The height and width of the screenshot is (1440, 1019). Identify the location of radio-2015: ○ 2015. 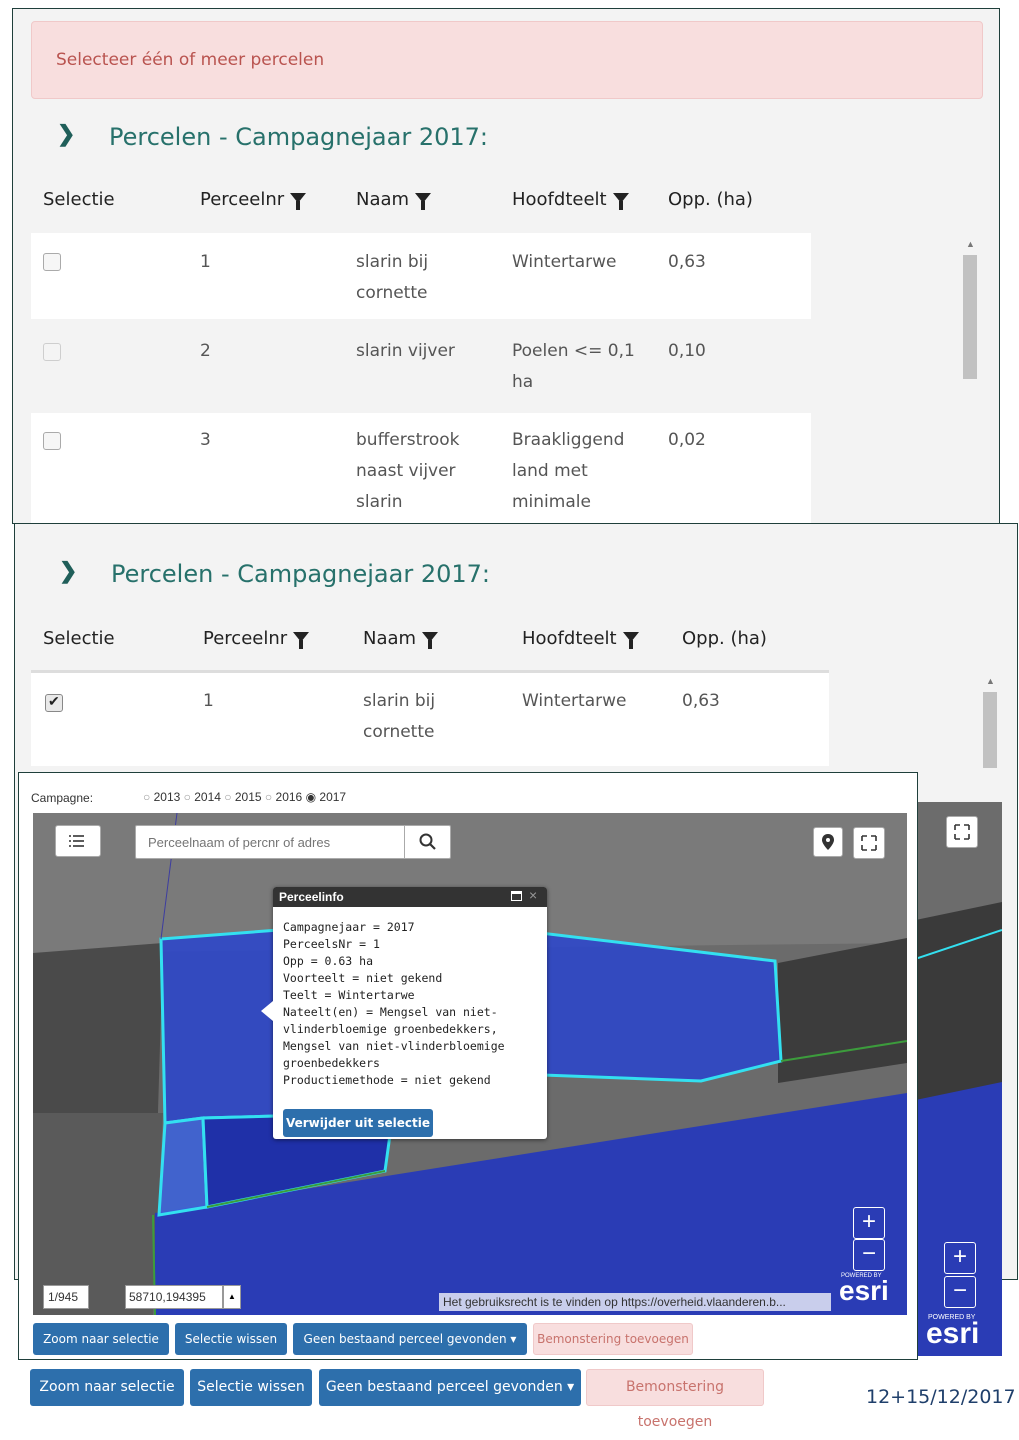
(242, 797).